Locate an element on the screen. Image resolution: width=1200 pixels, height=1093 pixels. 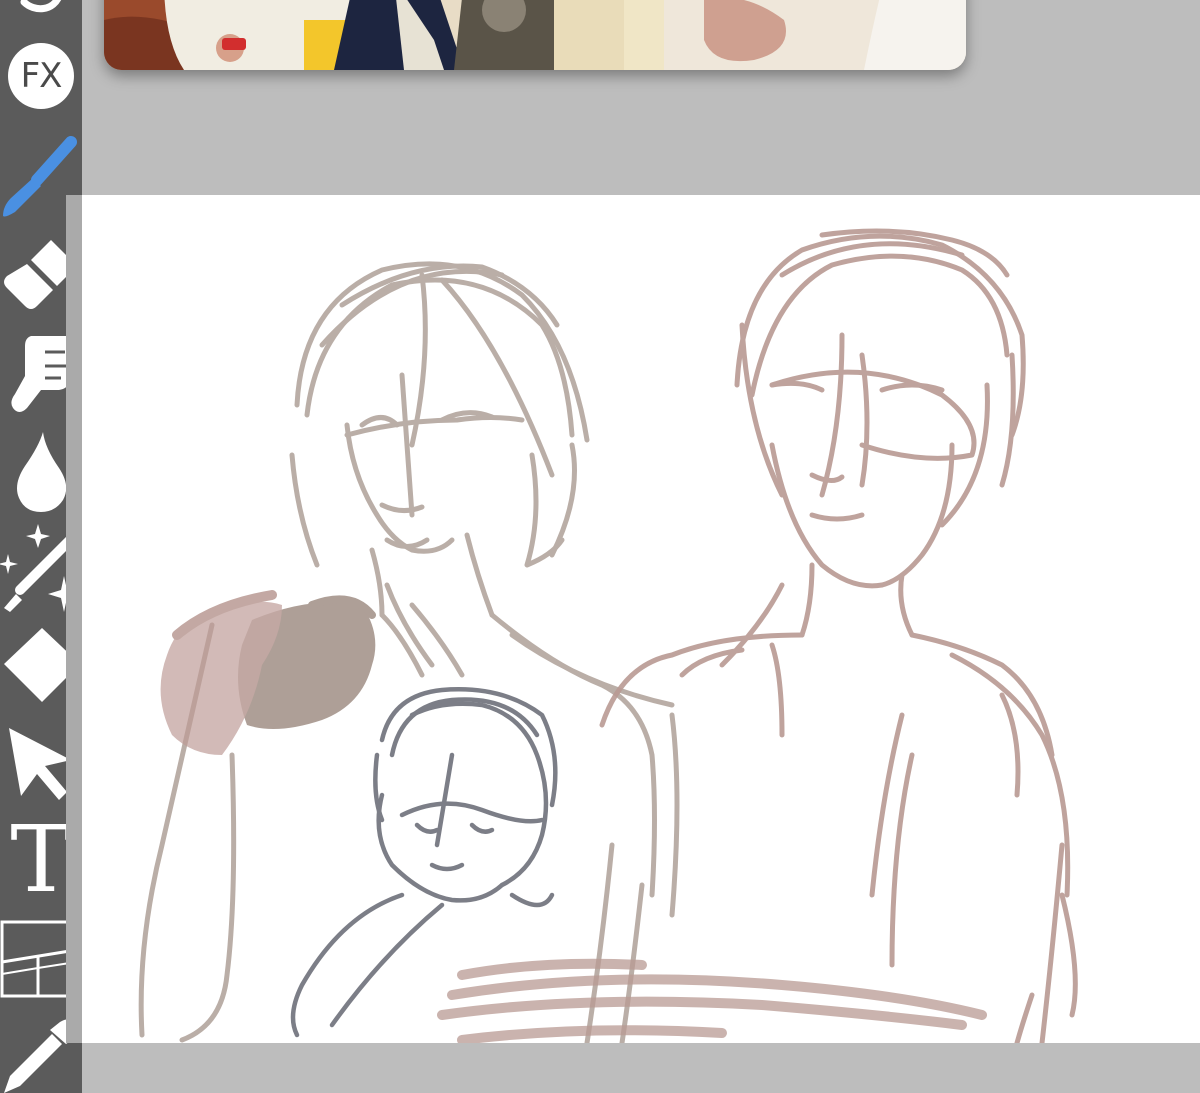
droplet-icon is located at coordinates (41, 471).